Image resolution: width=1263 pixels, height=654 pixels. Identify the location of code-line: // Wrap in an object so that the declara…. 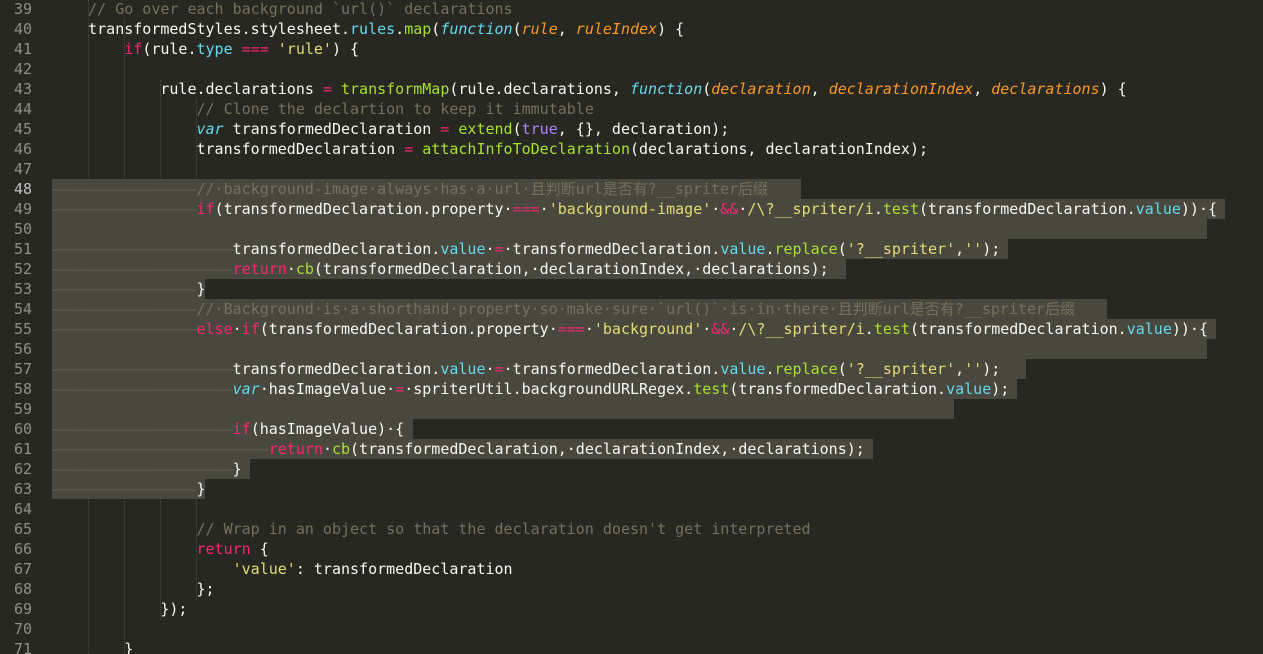
(431, 529).